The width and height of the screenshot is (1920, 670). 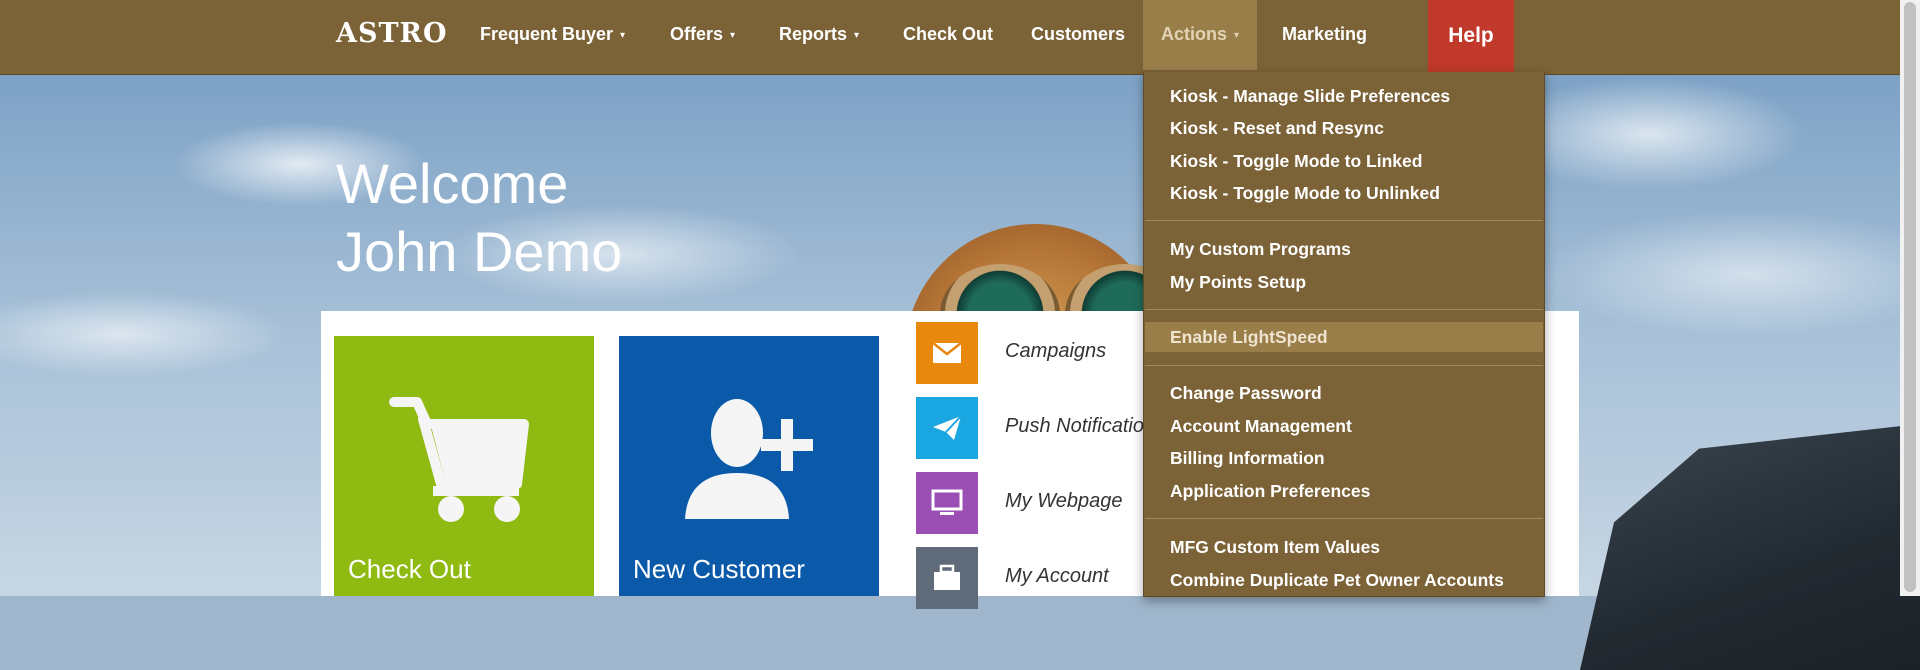 I want to click on nav-label: Customers, so click(x=1078, y=34).